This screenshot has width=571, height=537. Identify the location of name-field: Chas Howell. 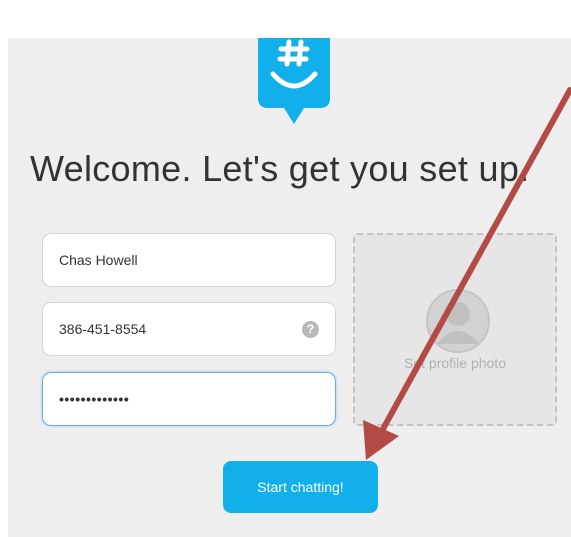
(189, 260).